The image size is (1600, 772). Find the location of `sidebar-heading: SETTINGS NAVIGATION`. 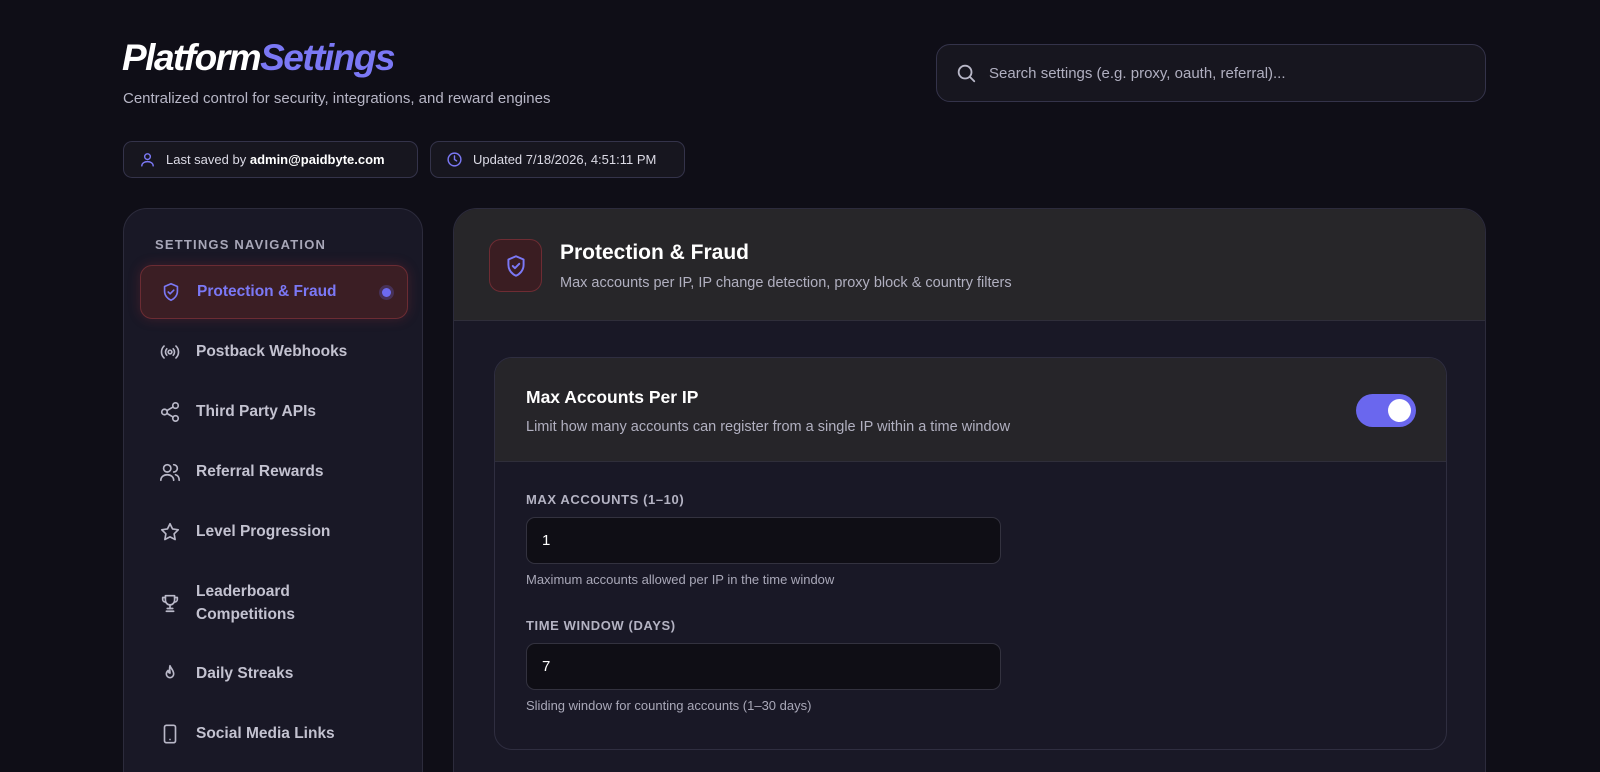

sidebar-heading: SETTINGS NAVIGATION is located at coordinates (241, 244).